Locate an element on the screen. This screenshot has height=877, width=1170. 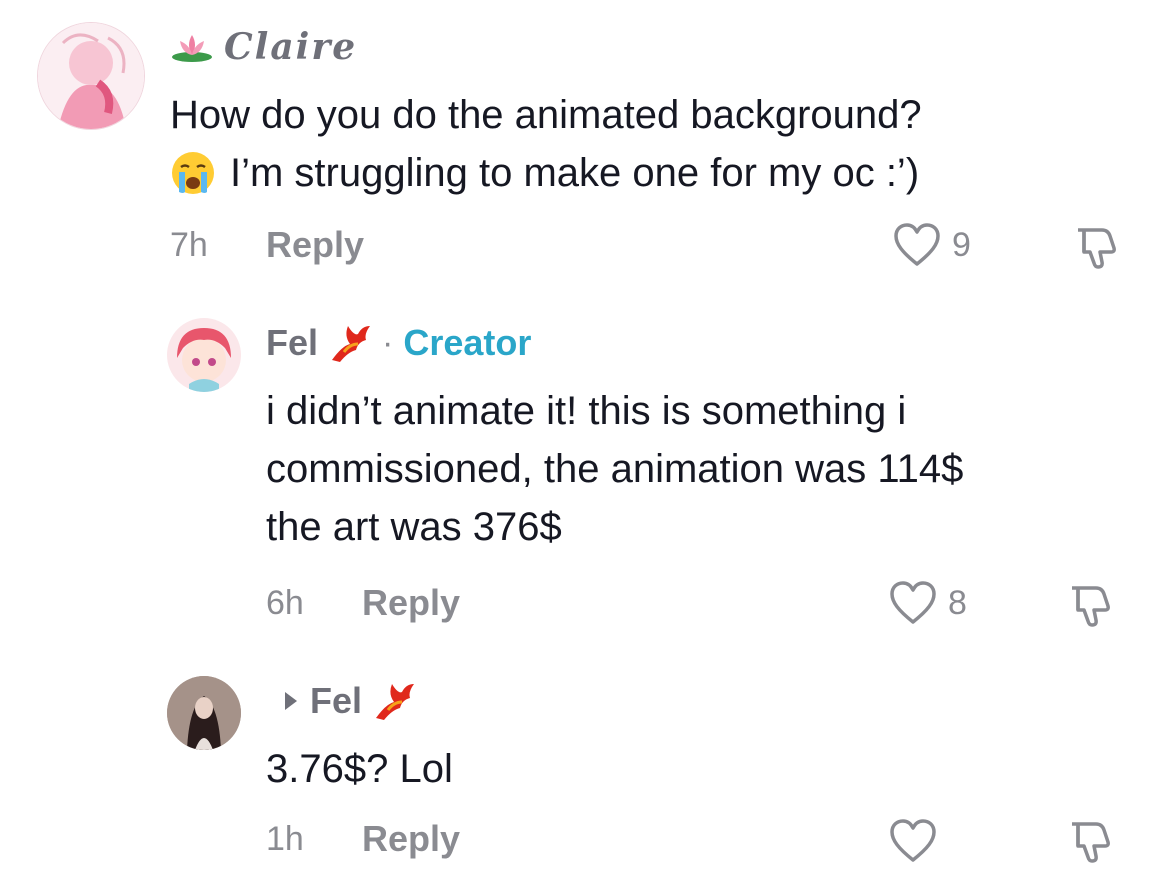
username-row: Fel is located at coordinates (349, 701).